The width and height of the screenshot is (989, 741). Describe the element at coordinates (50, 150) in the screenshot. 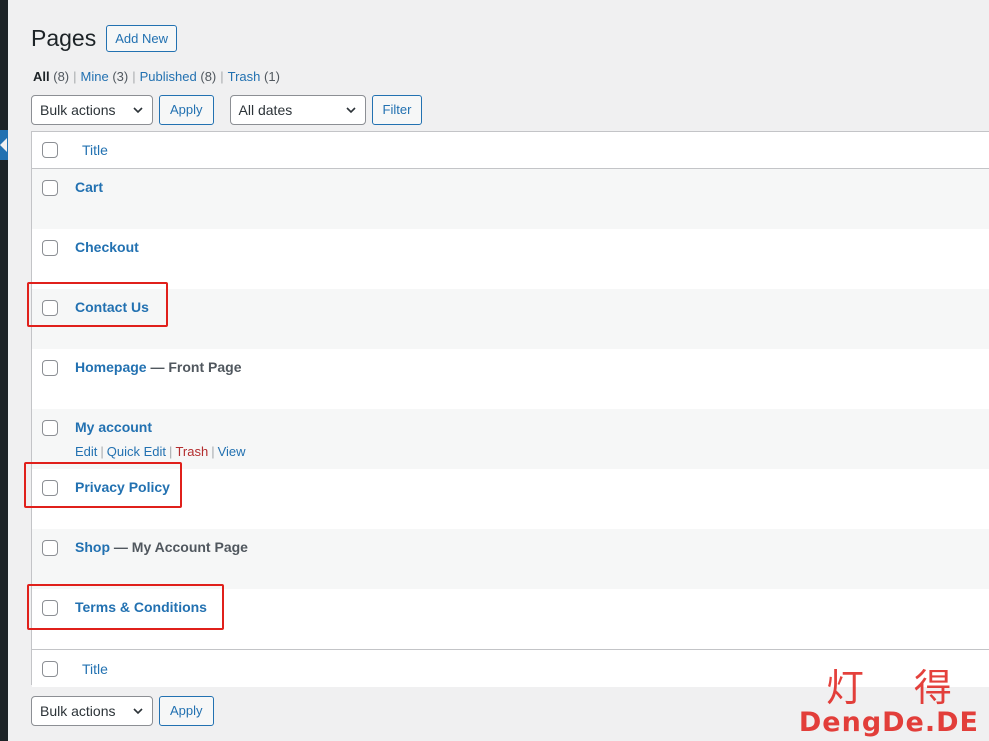

I see `select-all-checkbox` at that location.